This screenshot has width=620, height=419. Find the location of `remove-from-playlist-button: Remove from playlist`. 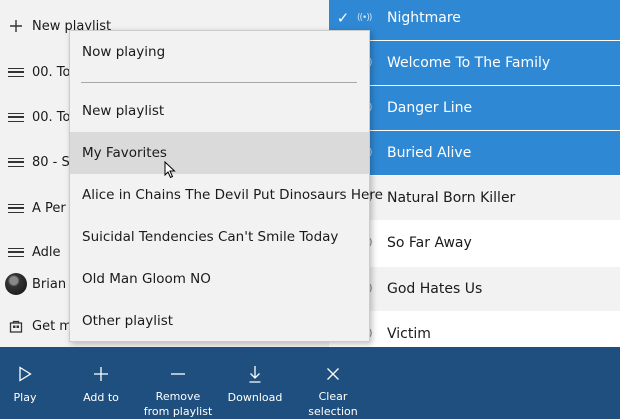

remove-from-playlist-button: Remove from playlist is located at coordinates (178, 383).